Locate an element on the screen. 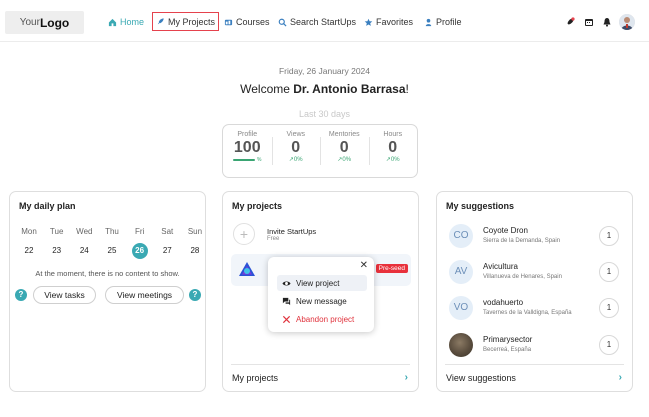 The height and width of the screenshot is (417, 649). logo: Your Logo is located at coordinates (44, 22).